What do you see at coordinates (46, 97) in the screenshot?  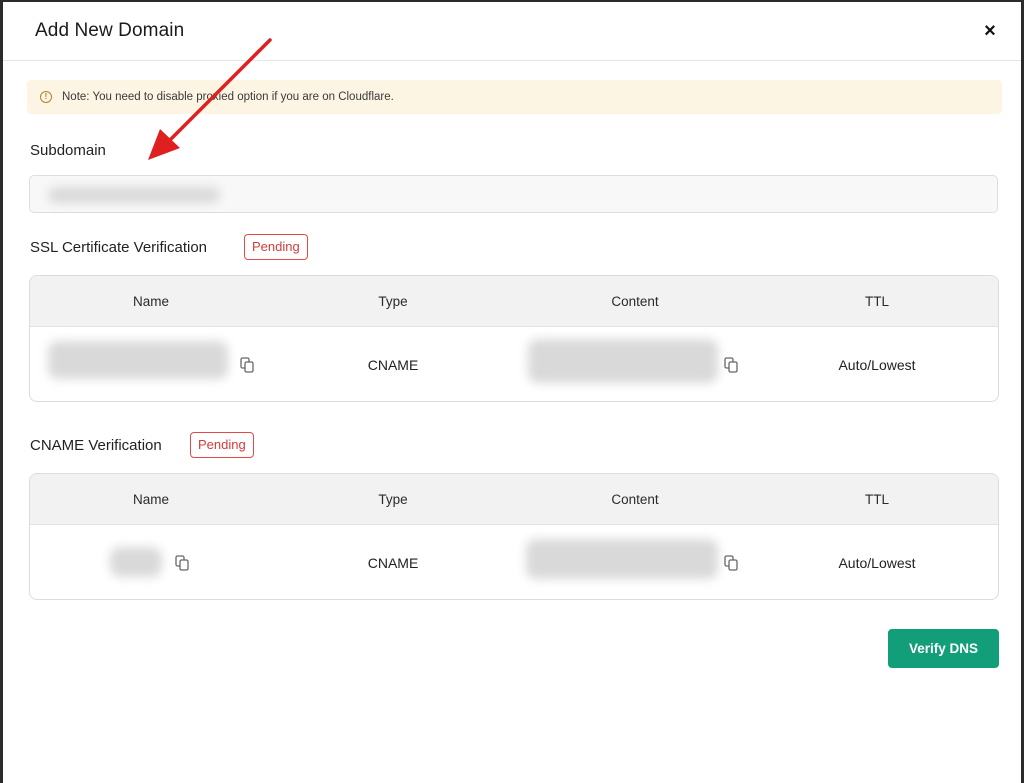 I see `info-icon: !` at bounding box center [46, 97].